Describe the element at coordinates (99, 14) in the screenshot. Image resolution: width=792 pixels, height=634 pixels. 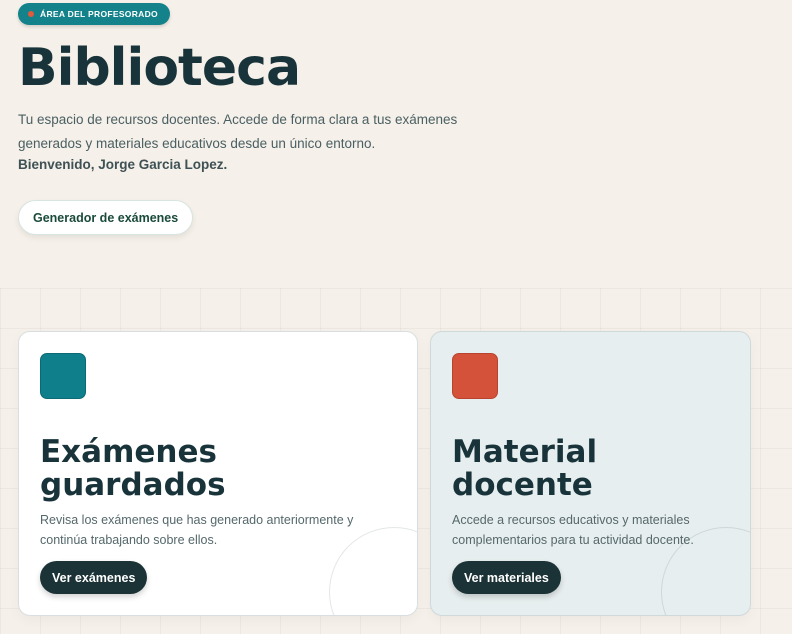
I see `badge-label: ÁREA DEL PROFESORADO` at that location.